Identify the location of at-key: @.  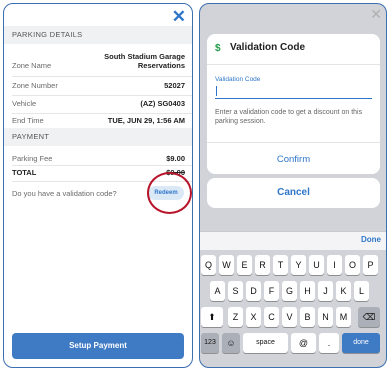
(303, 343).